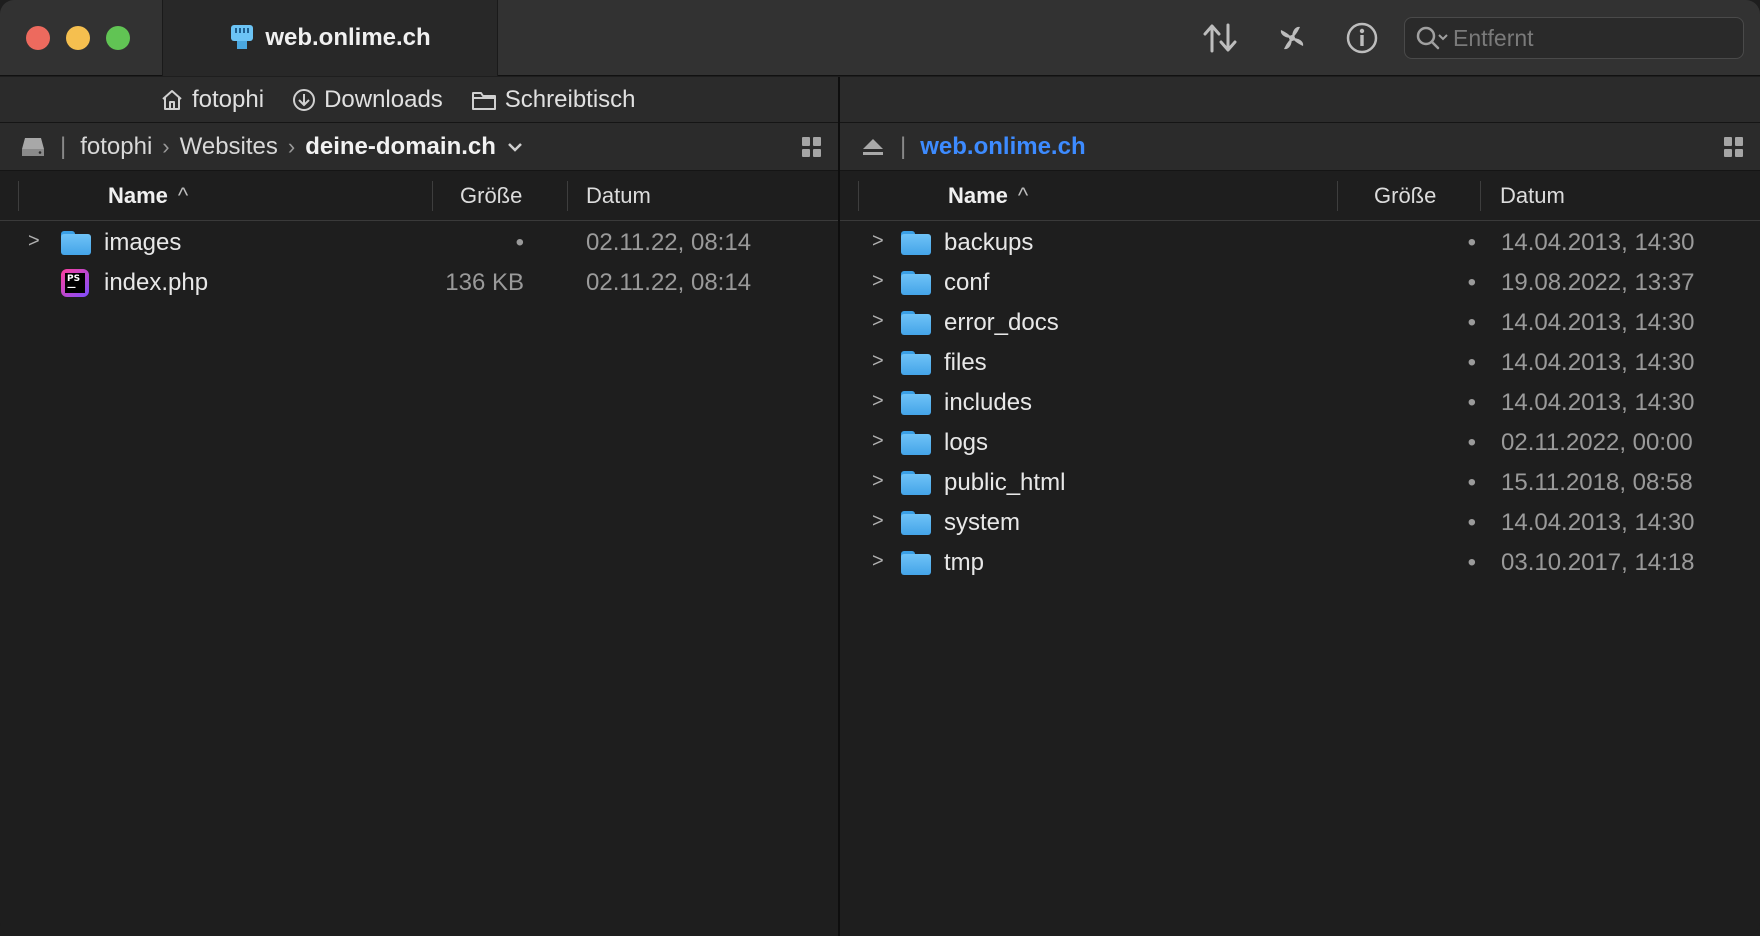 The height and width of the screenshot is (936, 1760). I want to click on hard-drive-icon, so click(33, 147).